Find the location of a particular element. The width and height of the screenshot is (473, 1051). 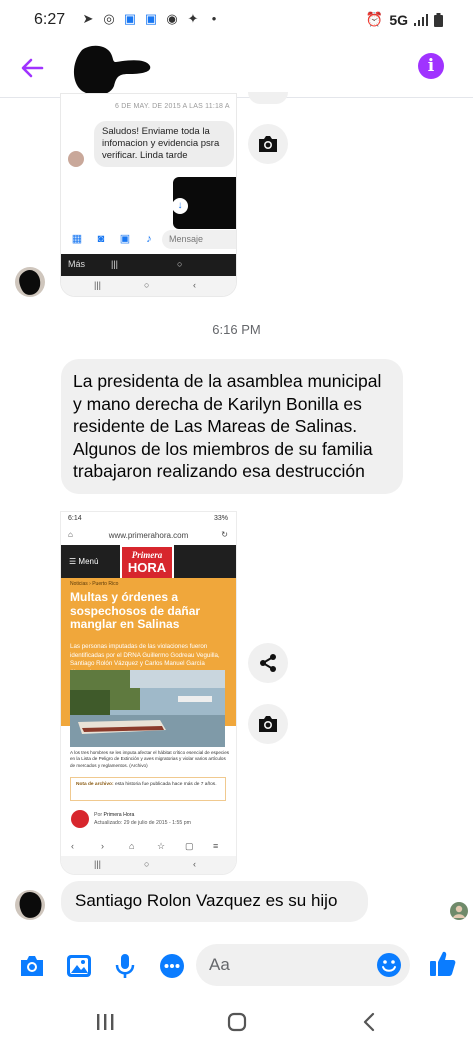

signal-icon is located at coordinates (421, 19).